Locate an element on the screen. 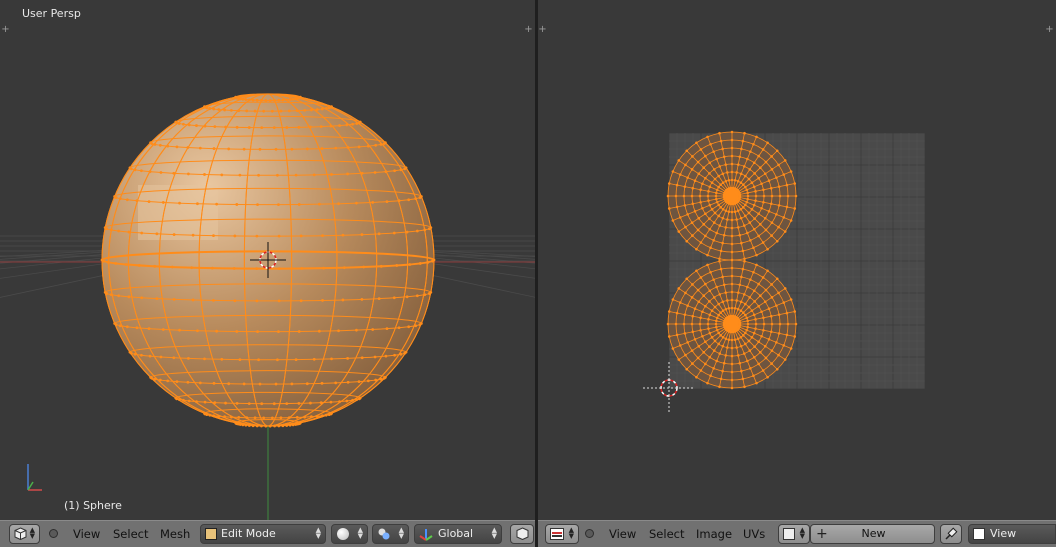 This screenshot has height=547, width=1056. axis-gizmo-icon is located at coordinates (34, 477).